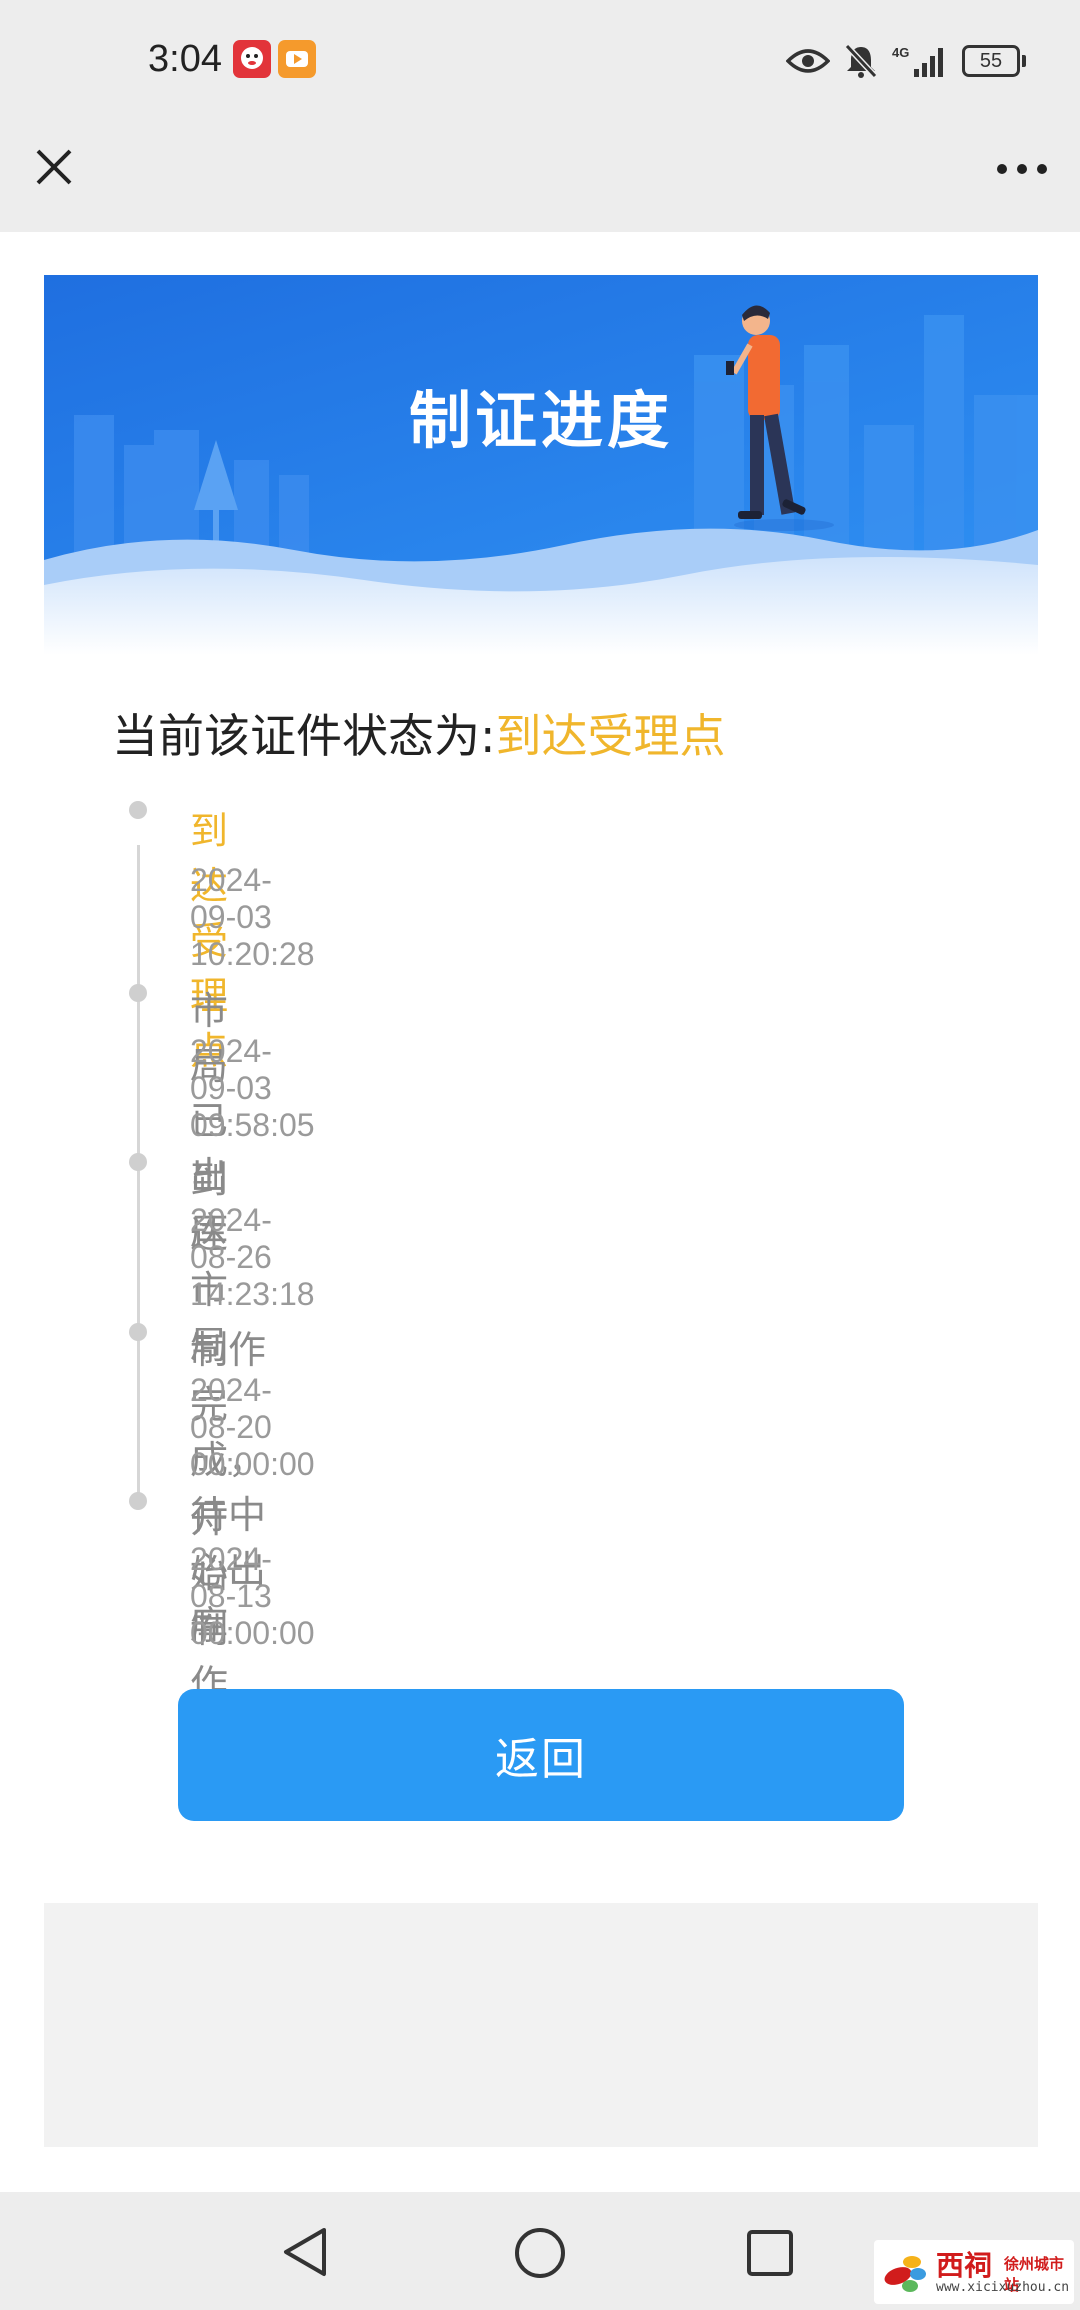 This screenshot has width=1080, height=2310. I want to click on recents-nav-icon, so click(770, 2253).